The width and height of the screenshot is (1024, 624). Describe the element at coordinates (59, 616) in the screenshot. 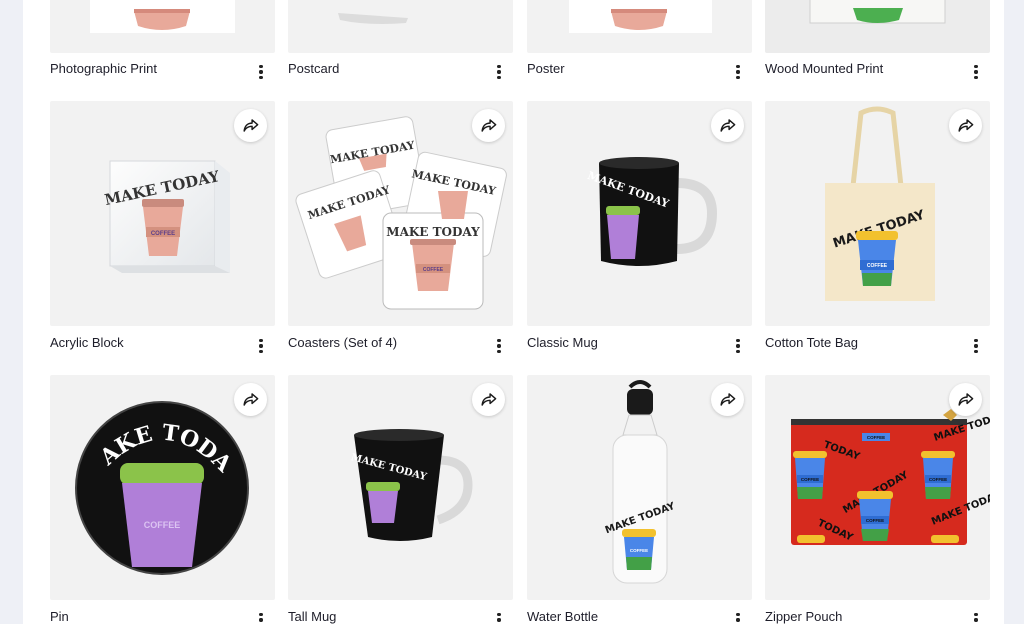

I see `product-title: Pin` at that location.